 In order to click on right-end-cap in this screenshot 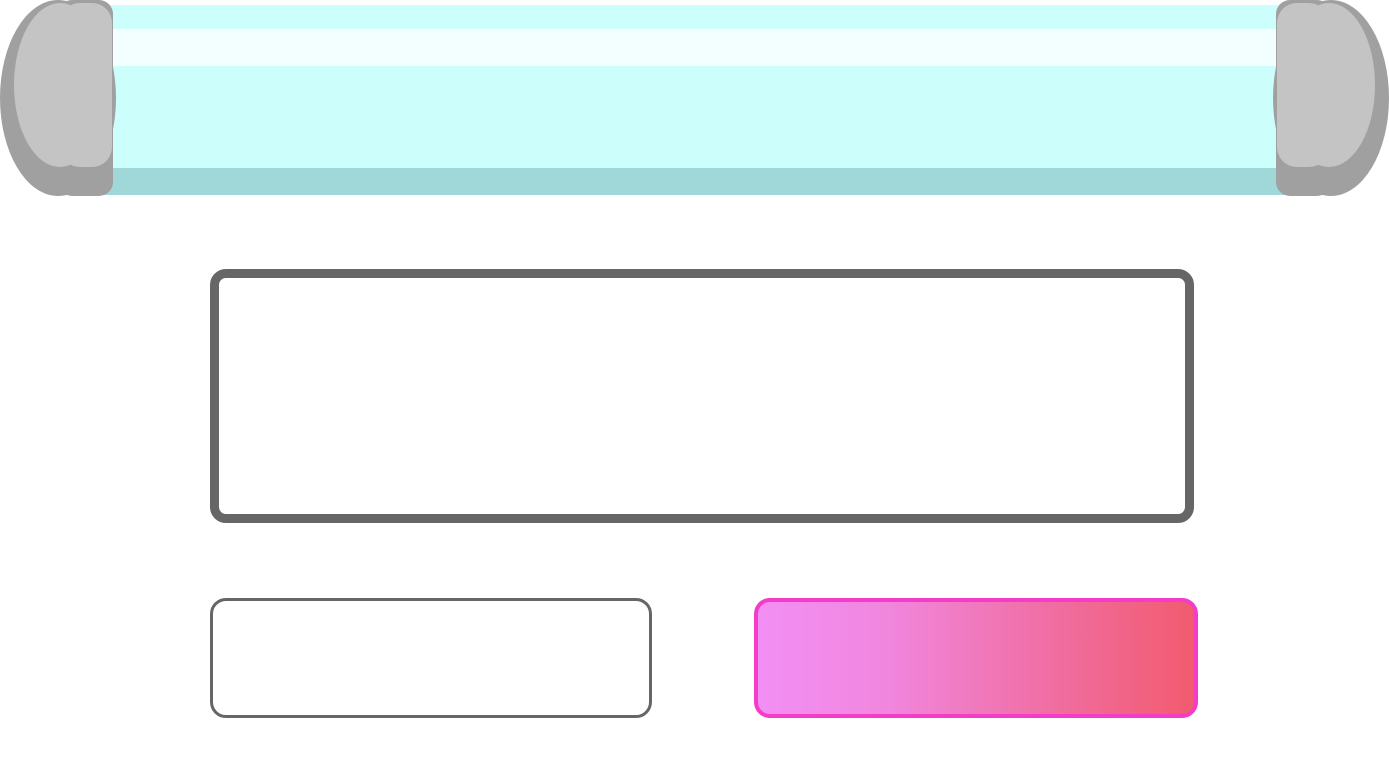, I will do `click(1331, 98)`.